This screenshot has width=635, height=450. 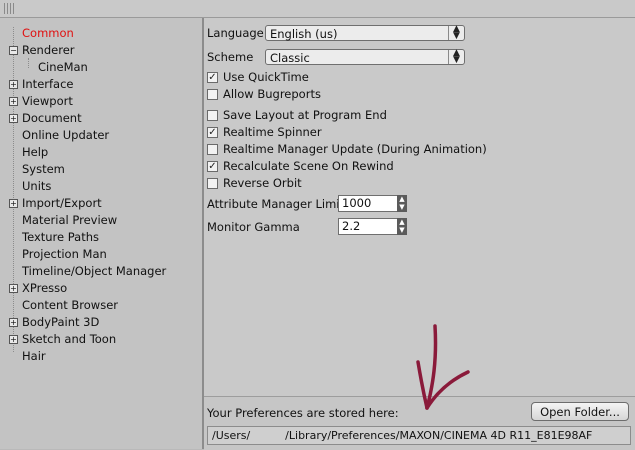 I want to click on scheme-value: Classic, so click(x=290, y=58).